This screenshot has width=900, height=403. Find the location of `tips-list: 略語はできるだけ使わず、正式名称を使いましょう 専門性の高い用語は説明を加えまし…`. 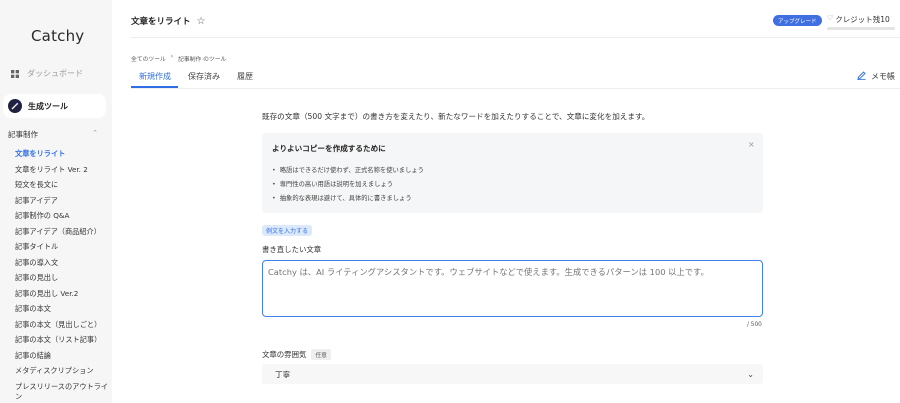

tips-list: 略語はできるだけ使わず、正式名称を使いましょう 専門性の高い用語は説明を加えまし… is located at coordinates (348, 185).